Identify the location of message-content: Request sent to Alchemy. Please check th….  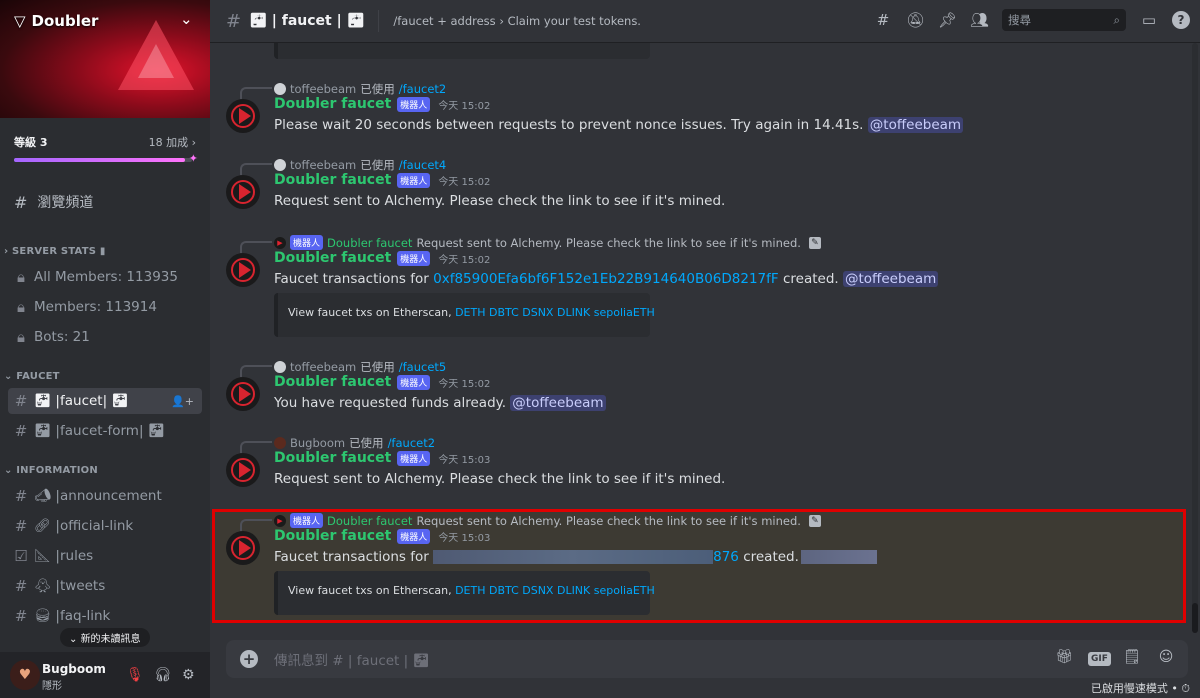
(500, 201).